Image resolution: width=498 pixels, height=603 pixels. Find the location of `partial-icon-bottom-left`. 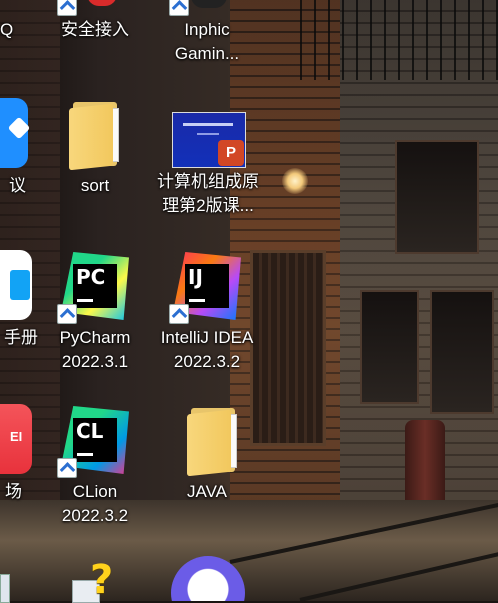

partial-icon-bottom-left is located at coordinates (5, 586).